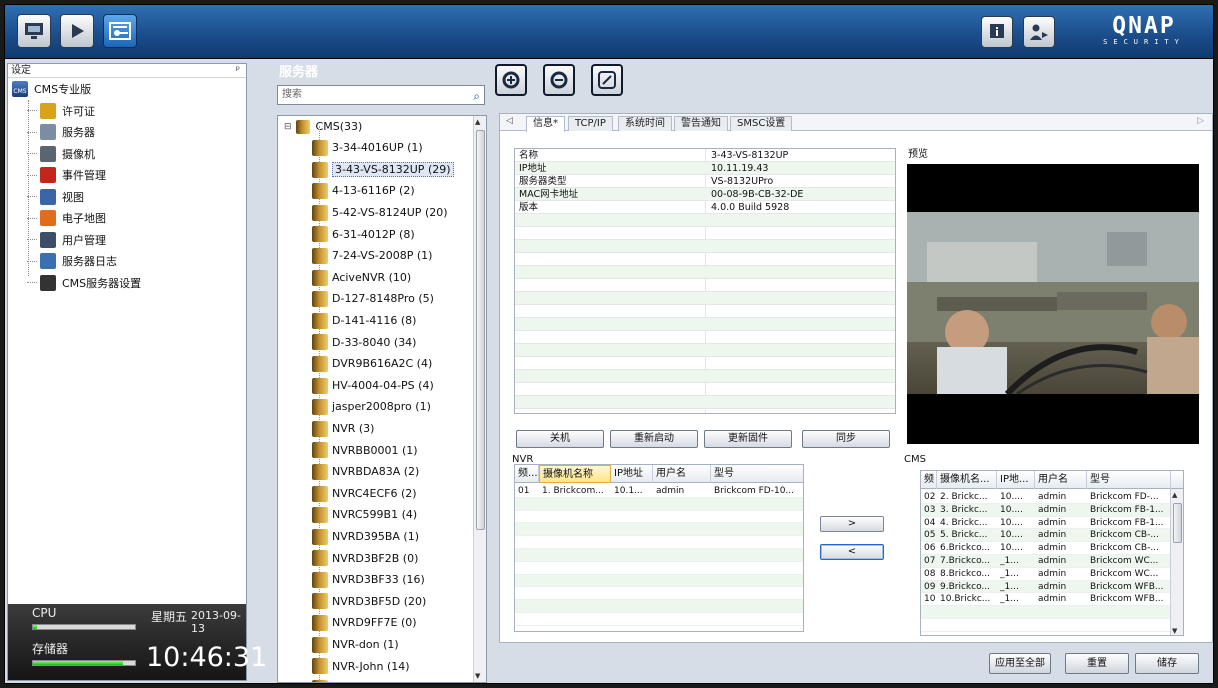 This screenshot has height=688, width=1218. I want to click on server-list-item: NVR-Justin (1), so click(382, 679).